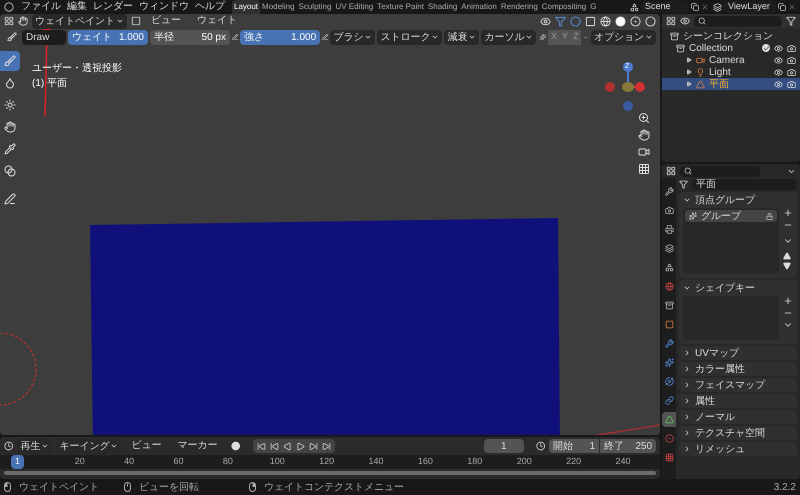 The height and width of the screenshot is (495, 800). What do you see at coordinates (89, 446) in the screenshot?
I see `dropdown-button: キーイング` at bounding box center [89, 446].